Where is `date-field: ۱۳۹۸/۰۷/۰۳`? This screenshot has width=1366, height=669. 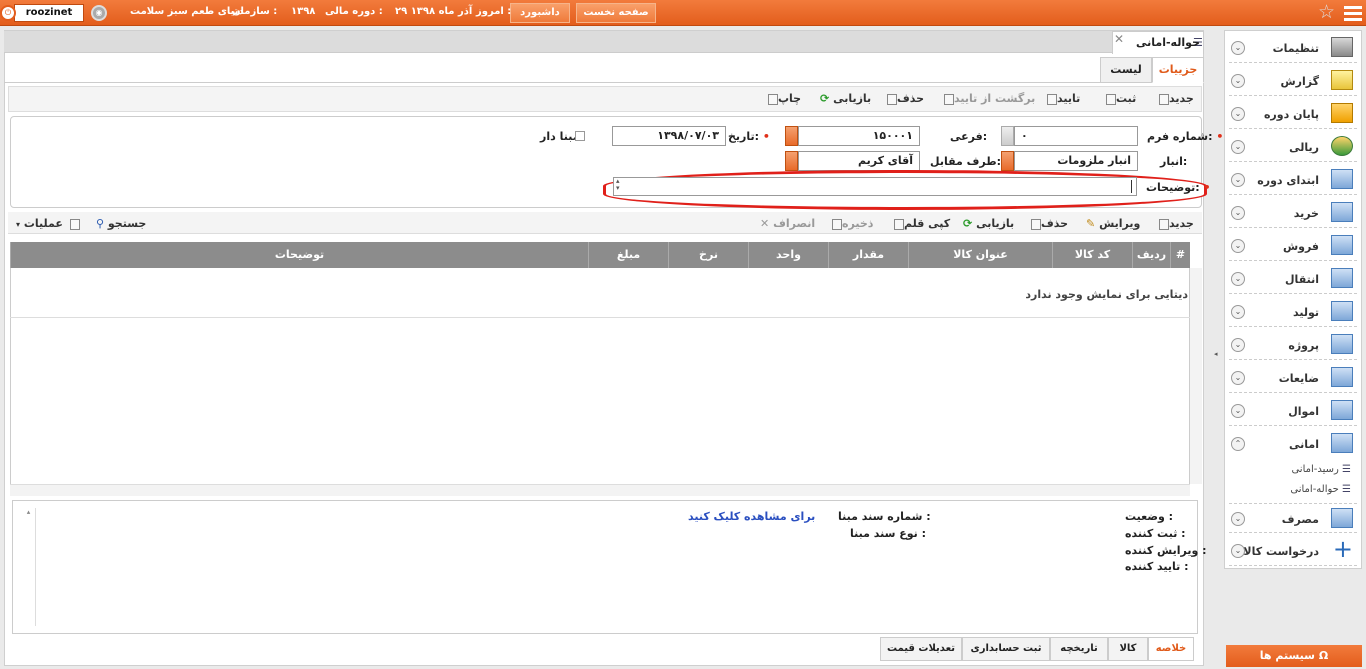 date-field: ۱۳۹۸/۰۷/۰۳ is located at coordinates (669, 136).